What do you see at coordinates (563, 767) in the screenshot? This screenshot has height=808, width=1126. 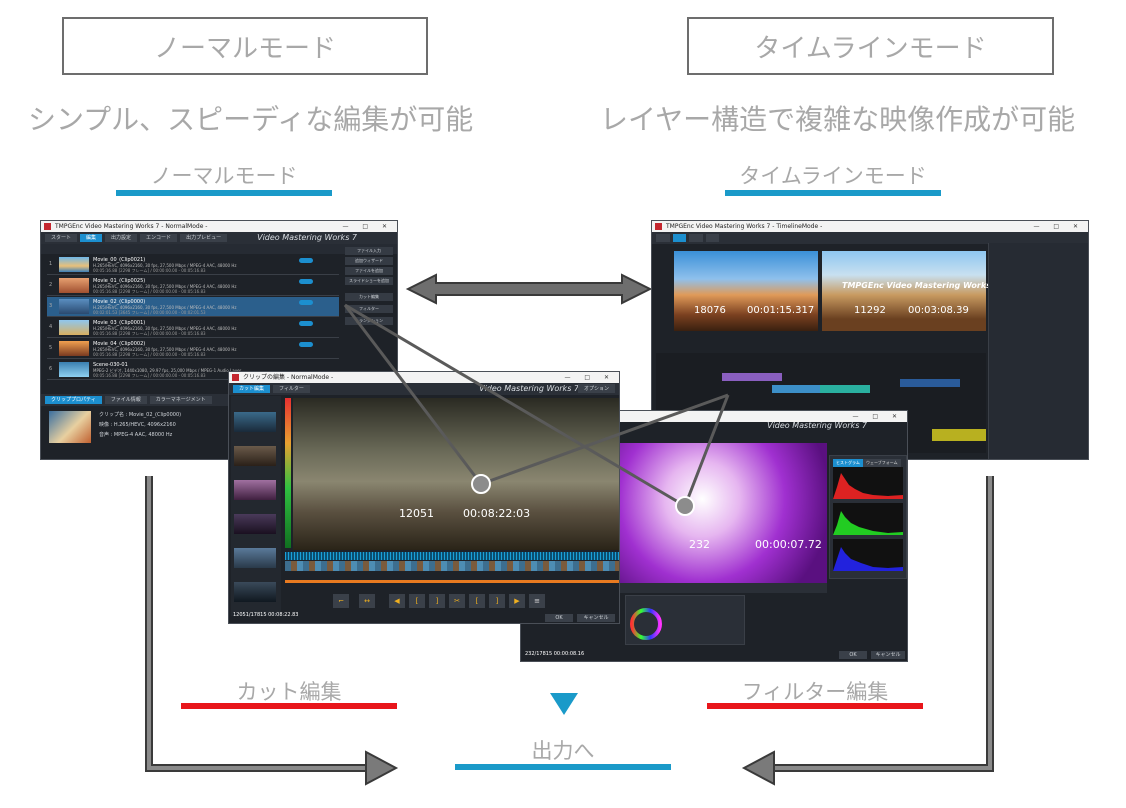 I see `output-underline` at bounding box center [563, 767].